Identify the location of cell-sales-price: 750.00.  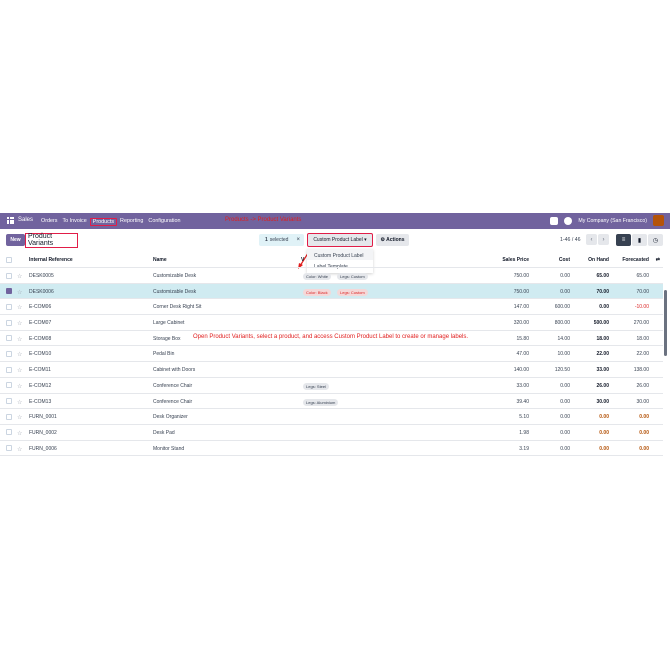
(521, 276).